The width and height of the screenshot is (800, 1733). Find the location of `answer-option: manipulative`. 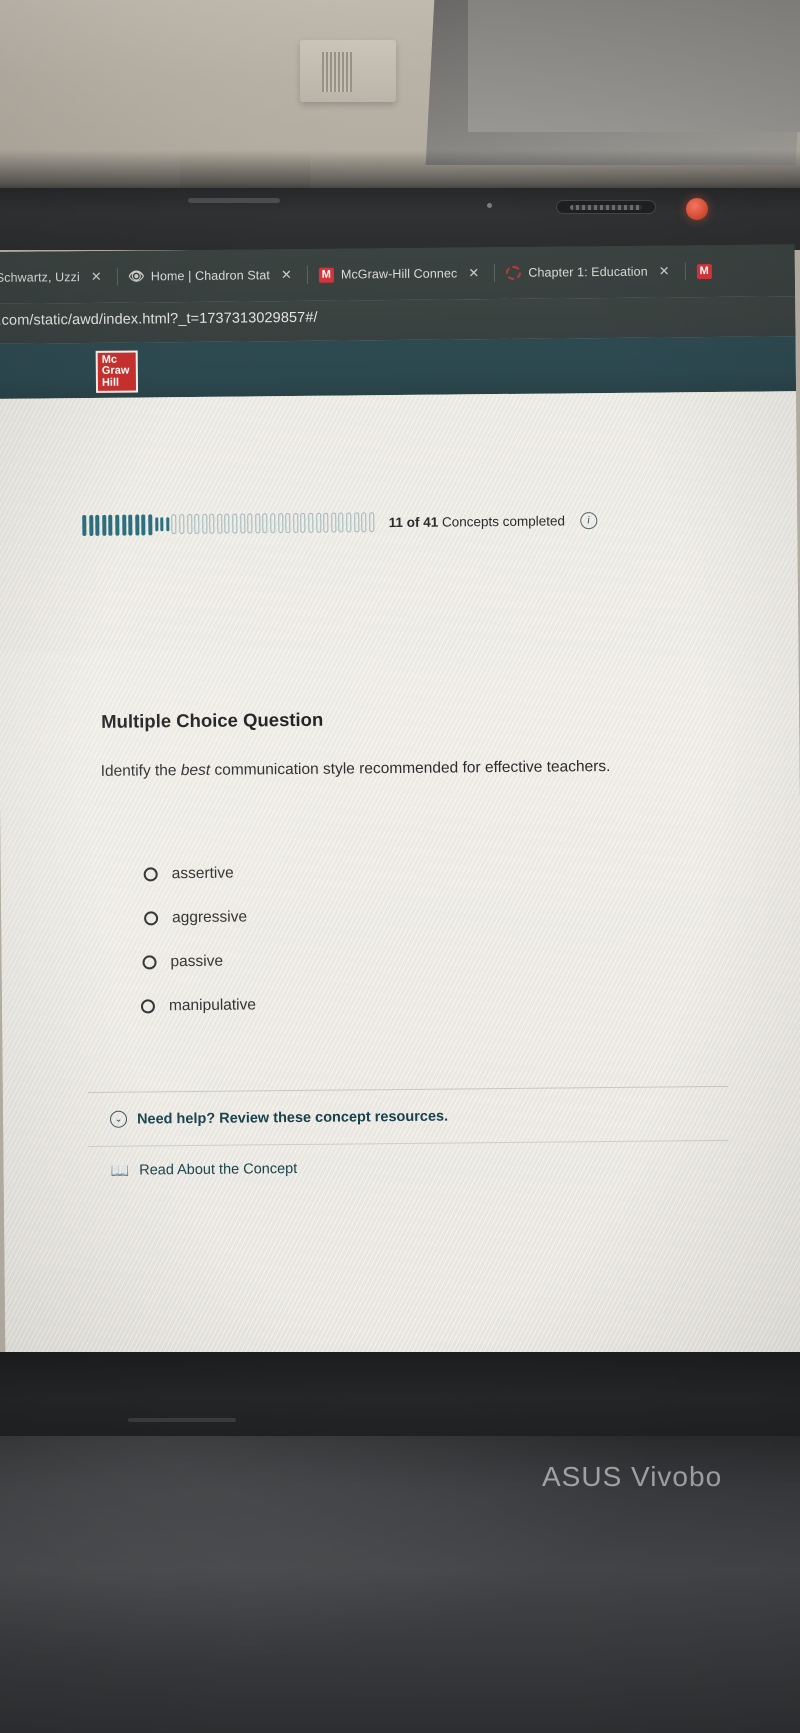

answer-option: manipulative is located at coordinates (198, 1005).